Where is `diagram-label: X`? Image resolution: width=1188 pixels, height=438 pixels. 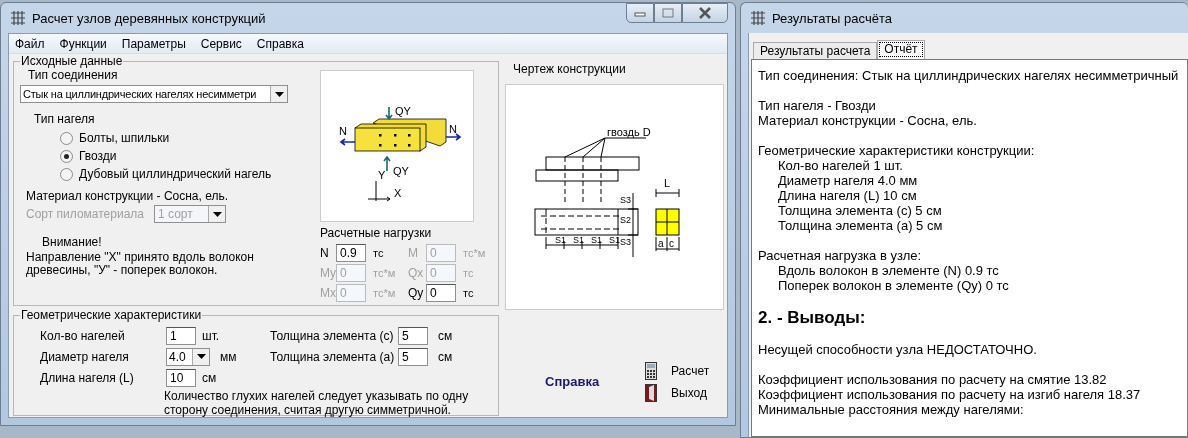
diagram-label: X is located at coordinates (398, 193).